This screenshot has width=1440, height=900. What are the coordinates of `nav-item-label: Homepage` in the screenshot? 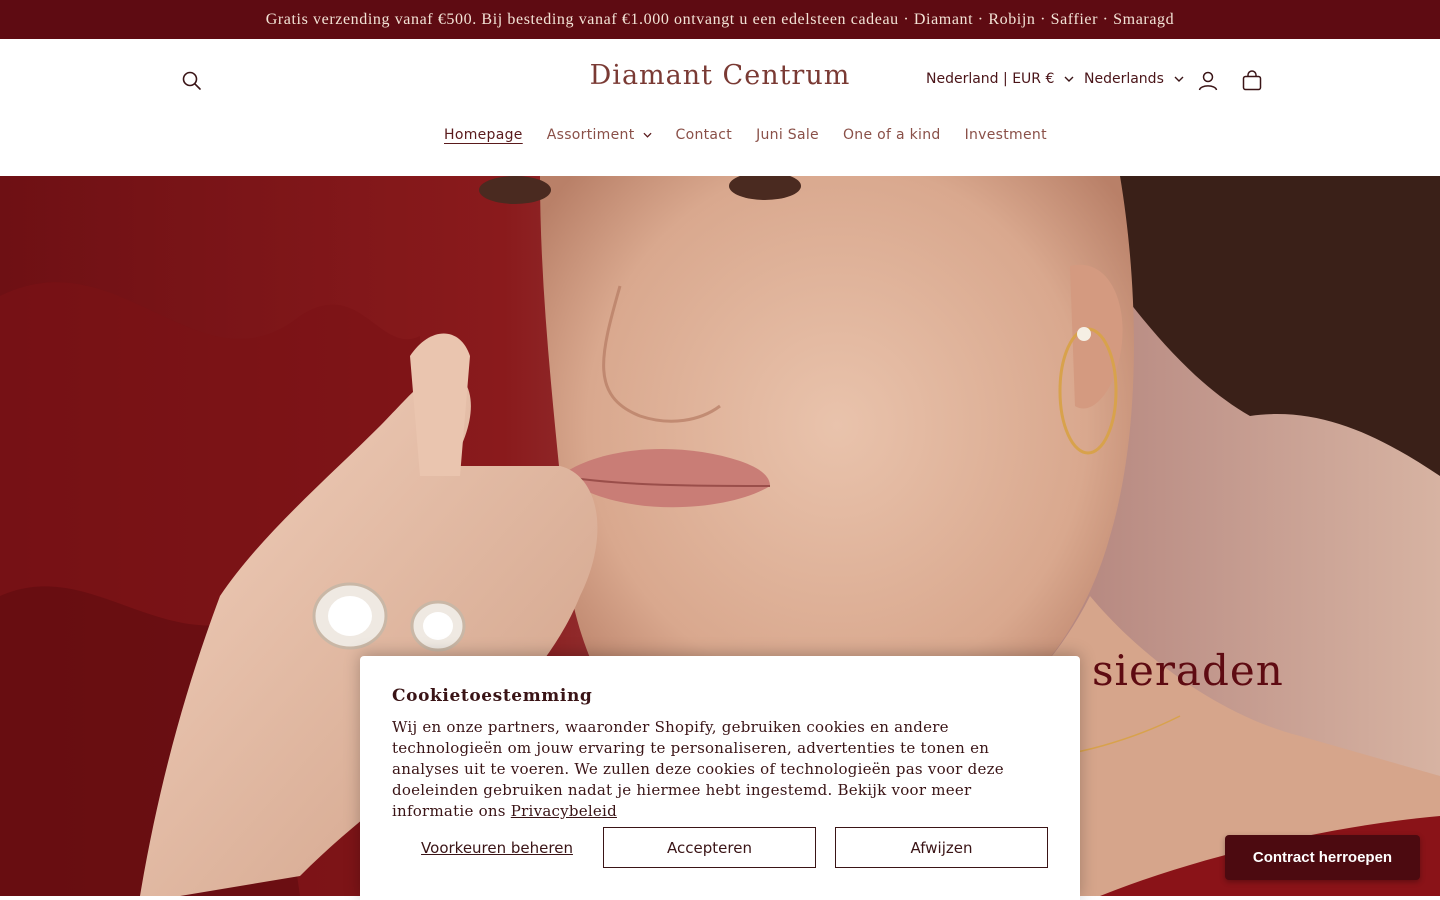 It's located at (483, 135).